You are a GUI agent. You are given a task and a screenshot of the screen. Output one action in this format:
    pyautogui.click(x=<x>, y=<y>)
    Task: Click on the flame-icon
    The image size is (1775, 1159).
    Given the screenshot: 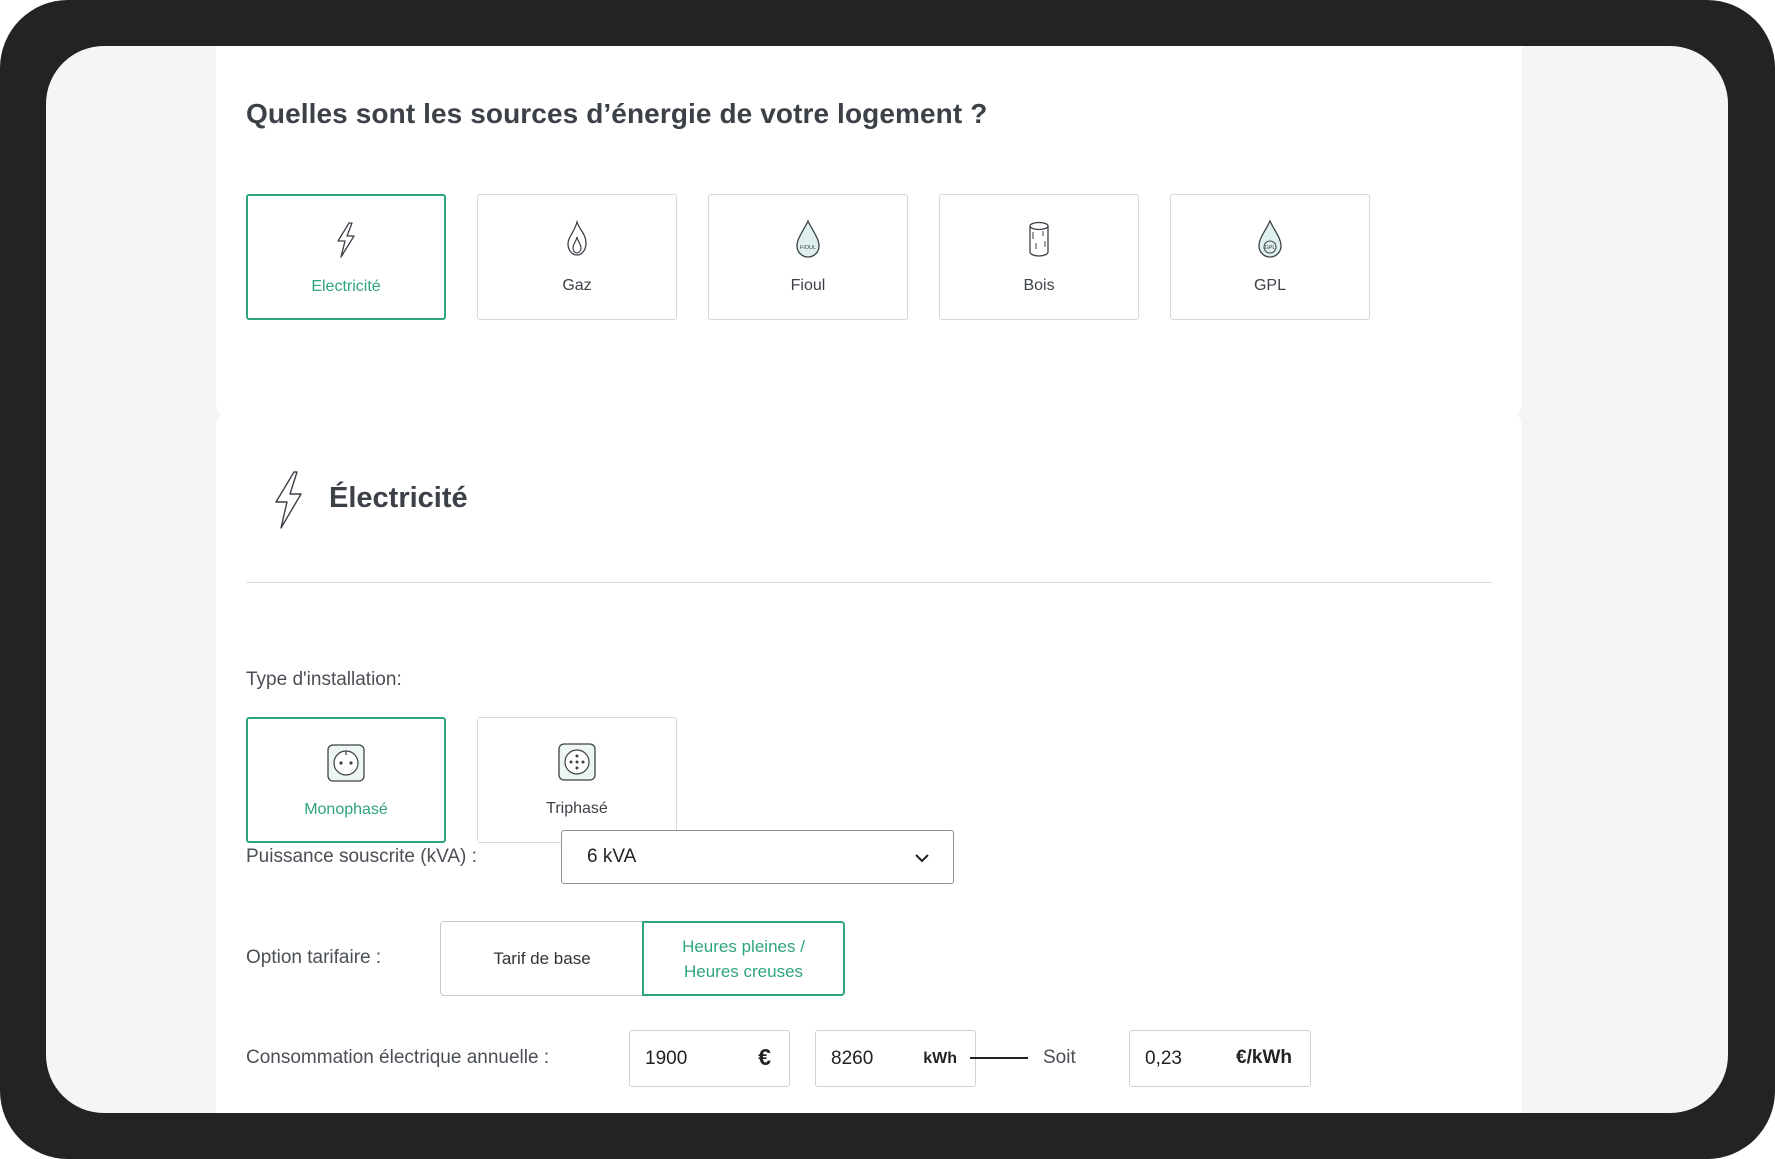 What is the action you would take?
    pyautogui.click(x=577, y=237)
    